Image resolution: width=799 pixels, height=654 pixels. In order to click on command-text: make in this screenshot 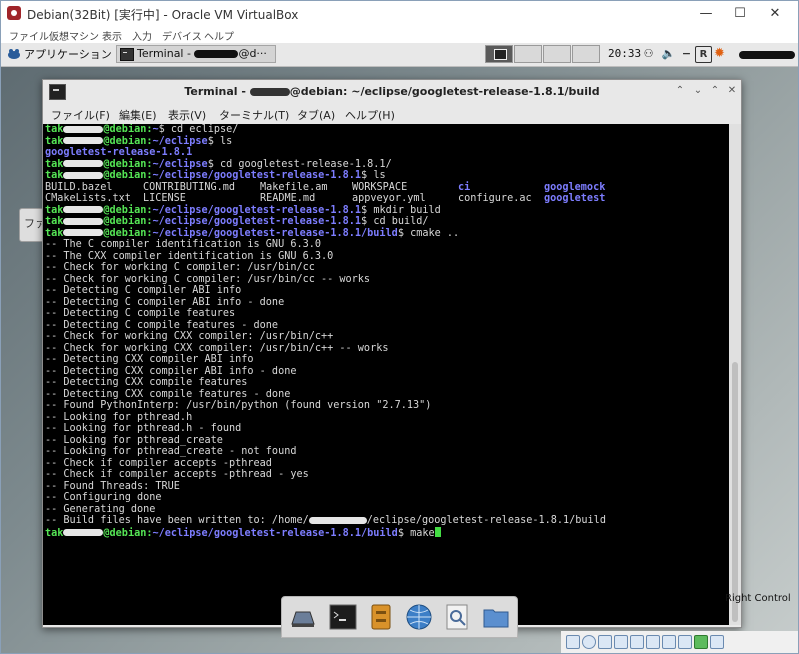, I will do `click(422, 533)`.